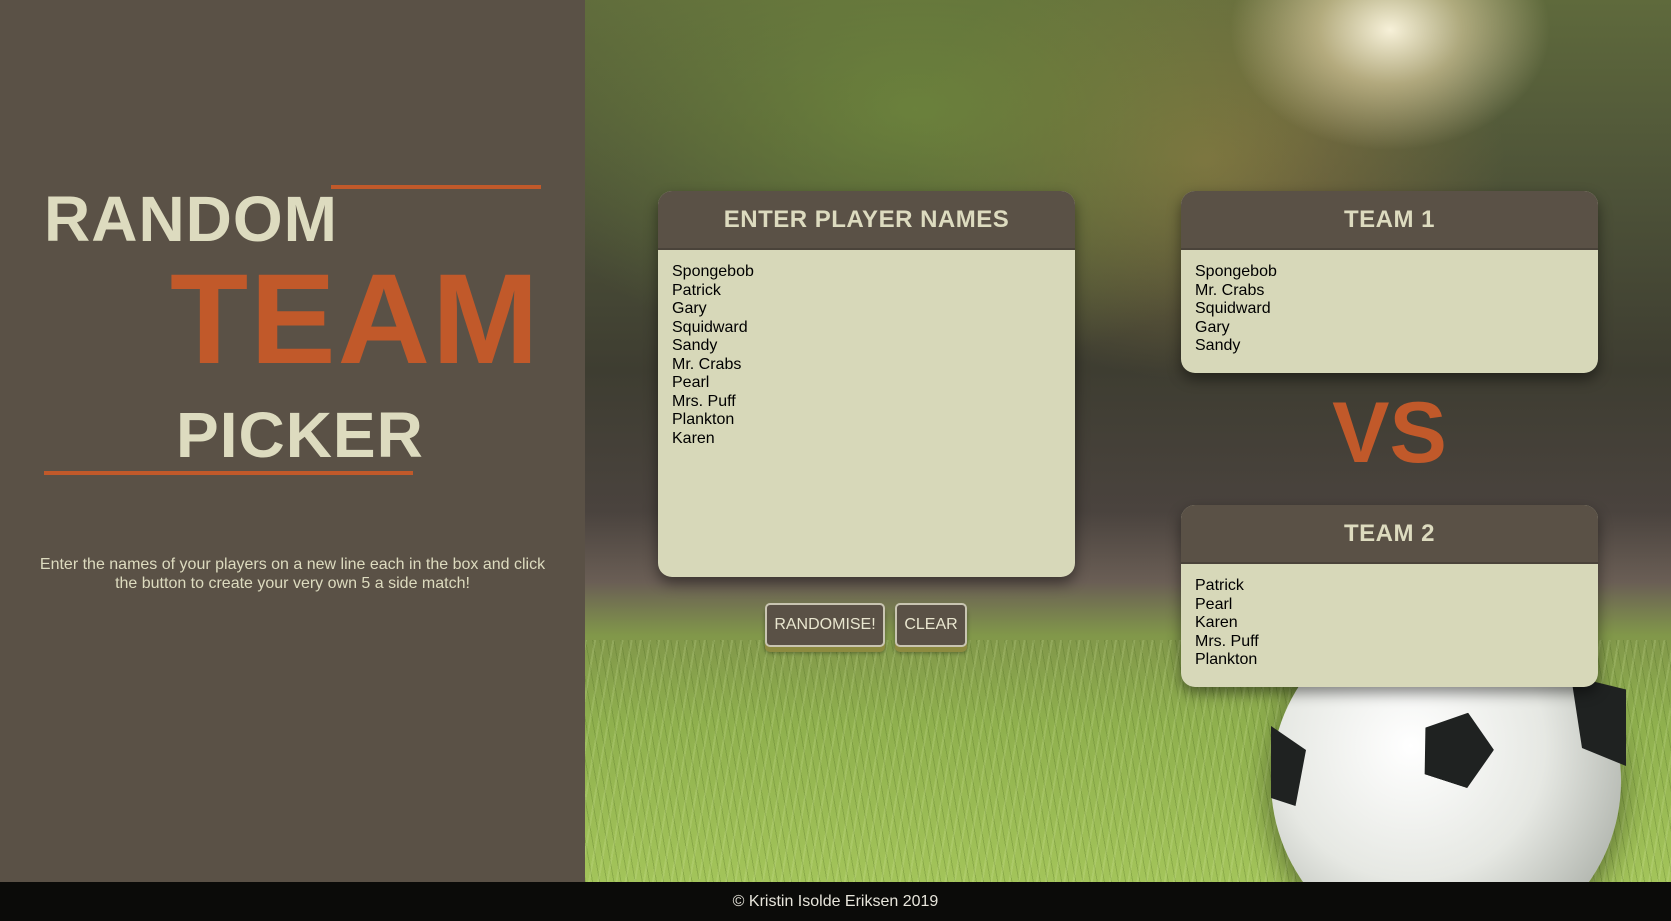 The width and height of the screenshot is (1671, 921). Describe the element at coordinates (1389, 433) in the screenshot. I see `versus-label: VS` at that location.